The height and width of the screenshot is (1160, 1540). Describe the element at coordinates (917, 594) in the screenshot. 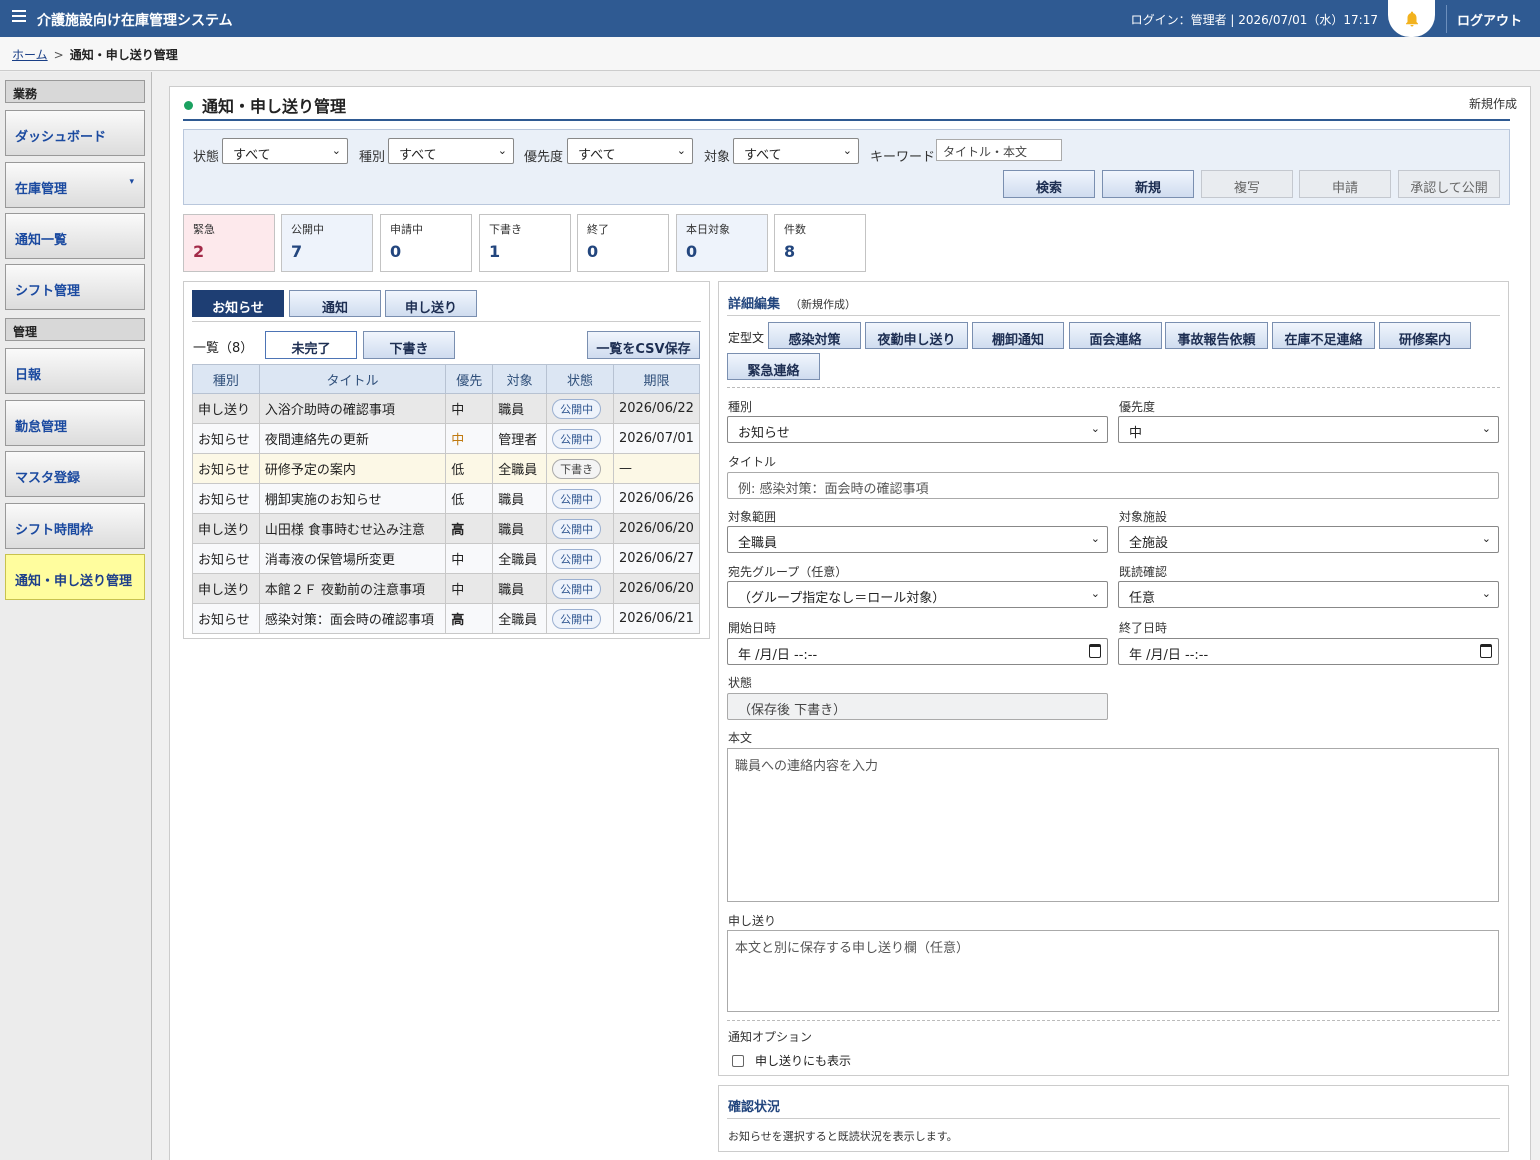

I see `group-select: （グループ指定なし＝ロール対象） ⌄` at that location.